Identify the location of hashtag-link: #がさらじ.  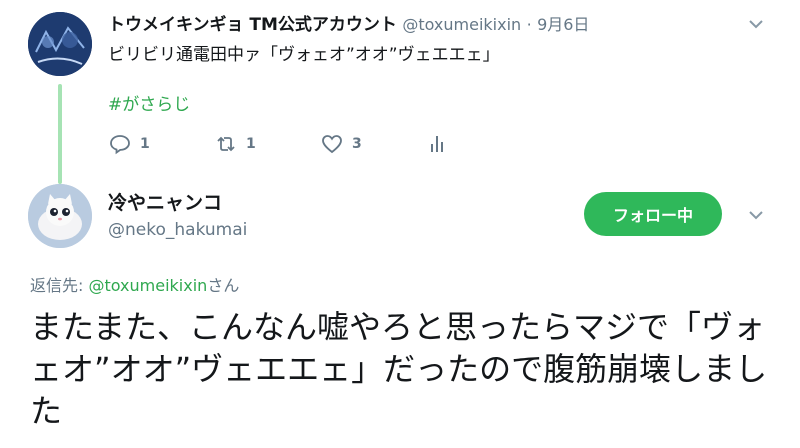
(149, 102).